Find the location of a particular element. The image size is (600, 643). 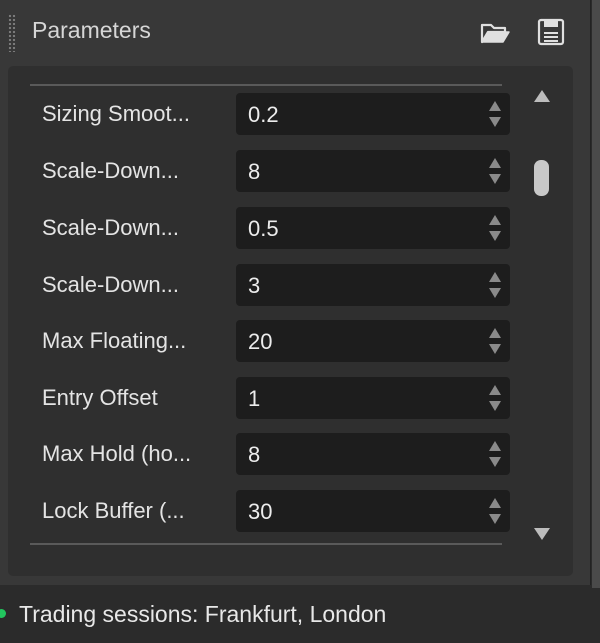

triangle-up-icon is located at coordinates (542, 96).